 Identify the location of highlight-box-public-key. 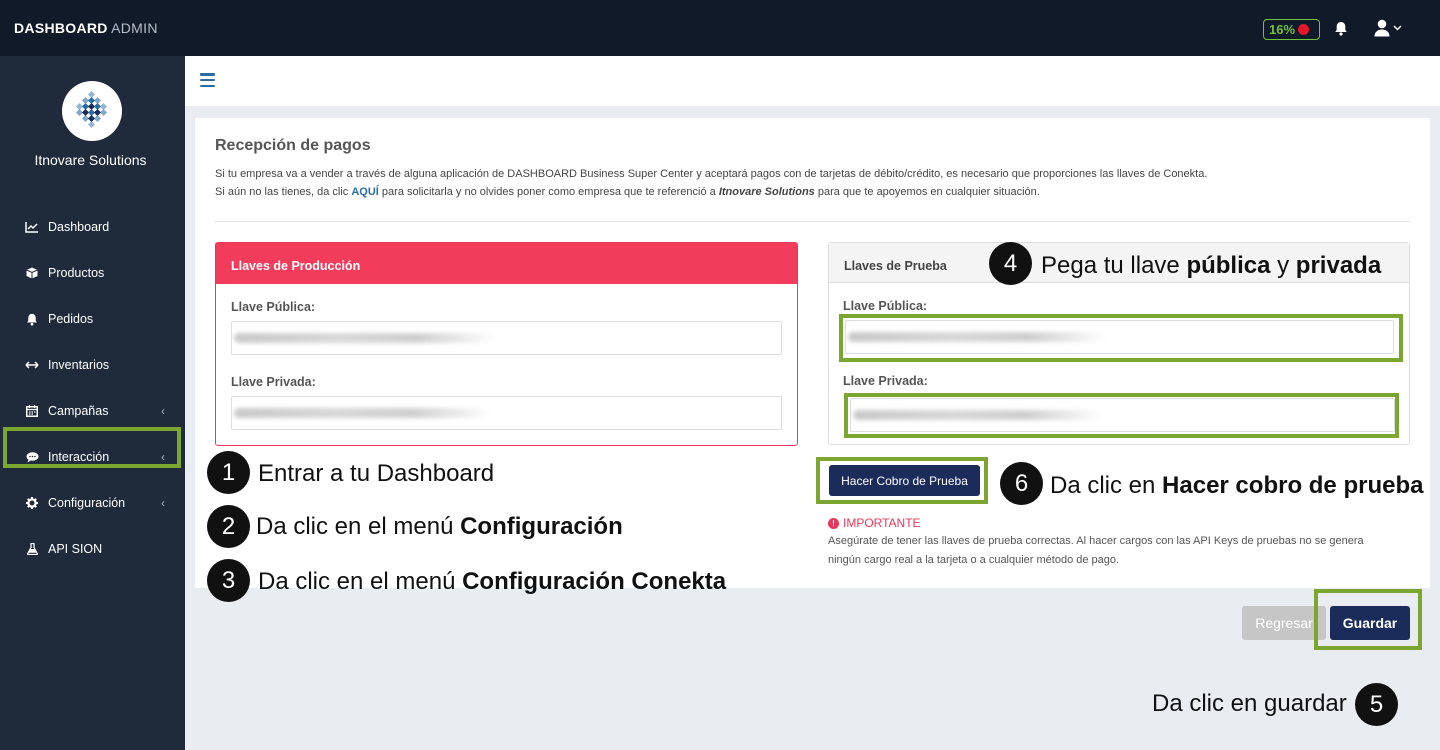
(1121, 338).